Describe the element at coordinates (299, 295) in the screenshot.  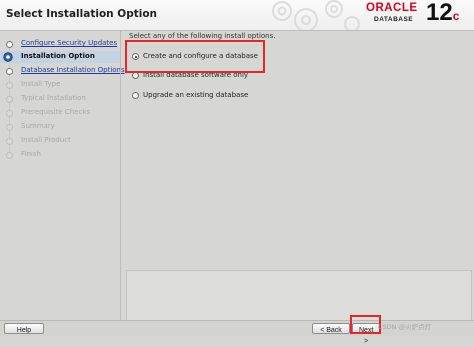
I see `description-panel` at that location.